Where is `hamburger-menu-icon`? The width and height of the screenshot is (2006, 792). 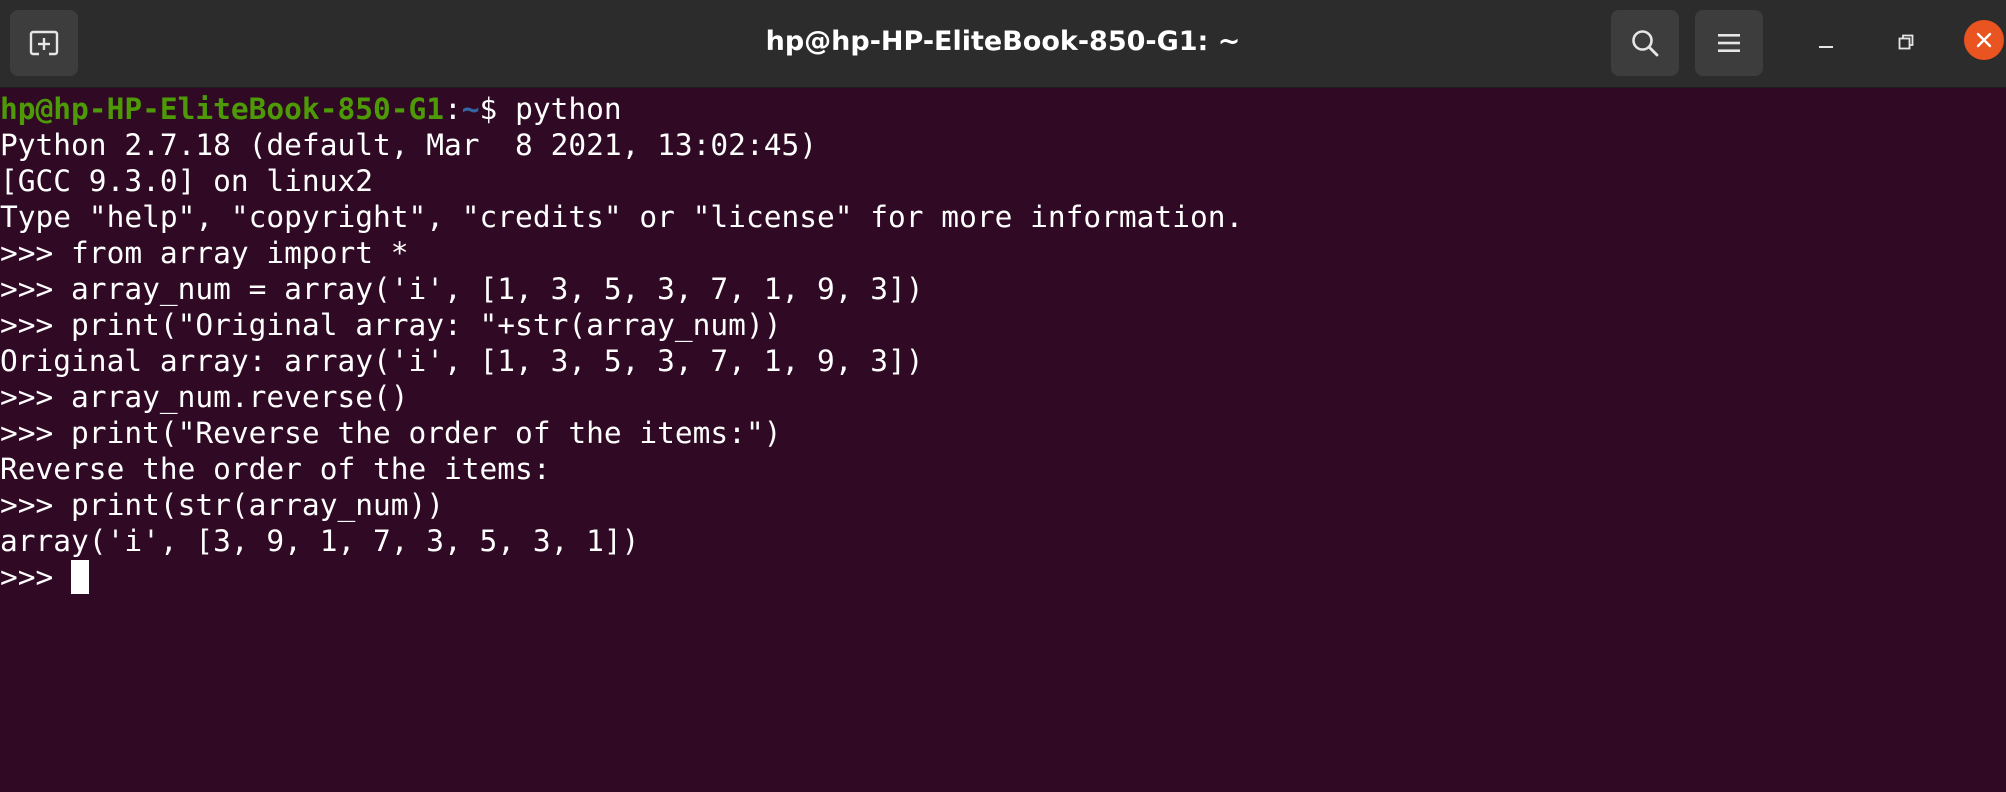 hamburger-menu-icon is located at coordinates (1729, 43).